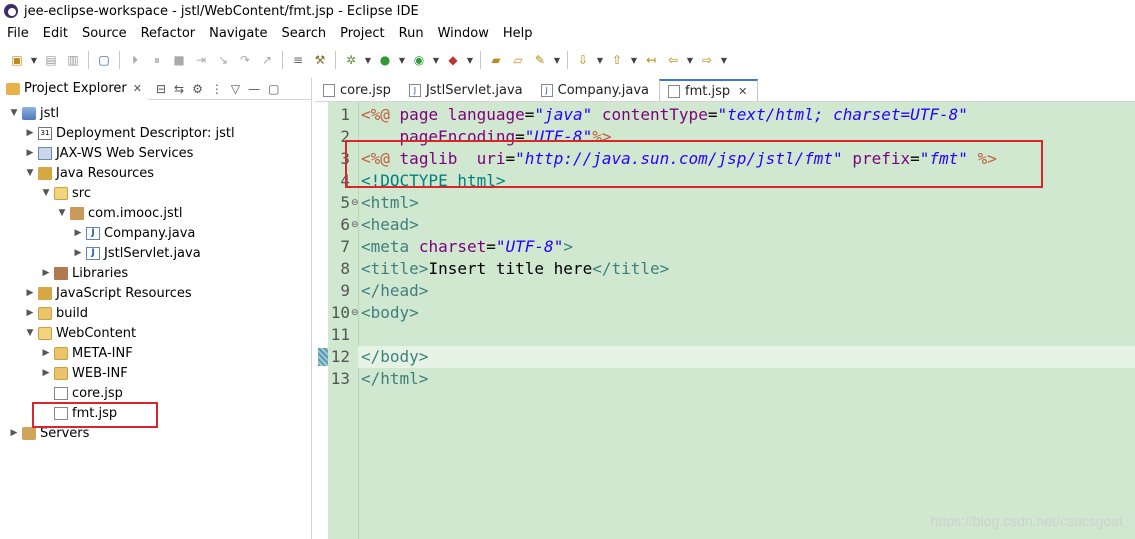  What do you see at coordinates (135, 60) in the screenshot?
I see `skip-breakpoints-icon: ⏵` at bounding box center [135, 60].